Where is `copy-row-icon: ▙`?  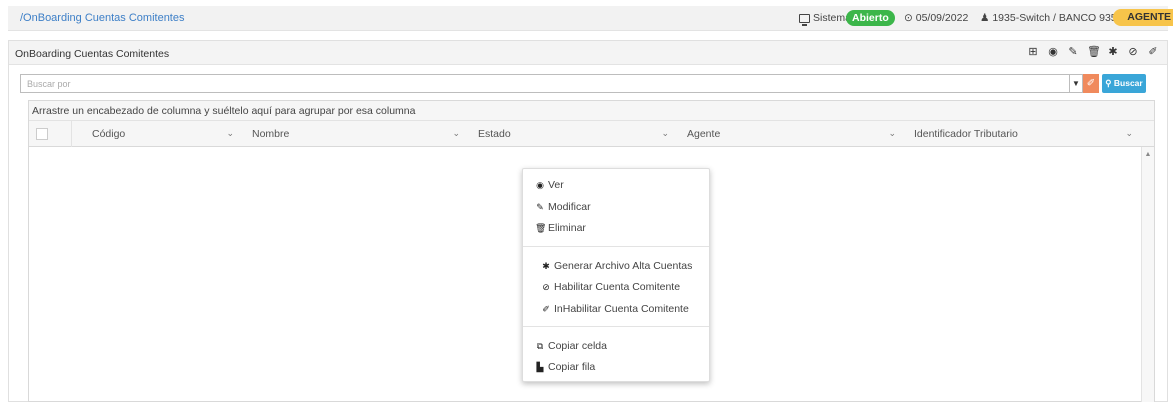
copy-row-icon: ▙ is located at coordinates (540, 366).